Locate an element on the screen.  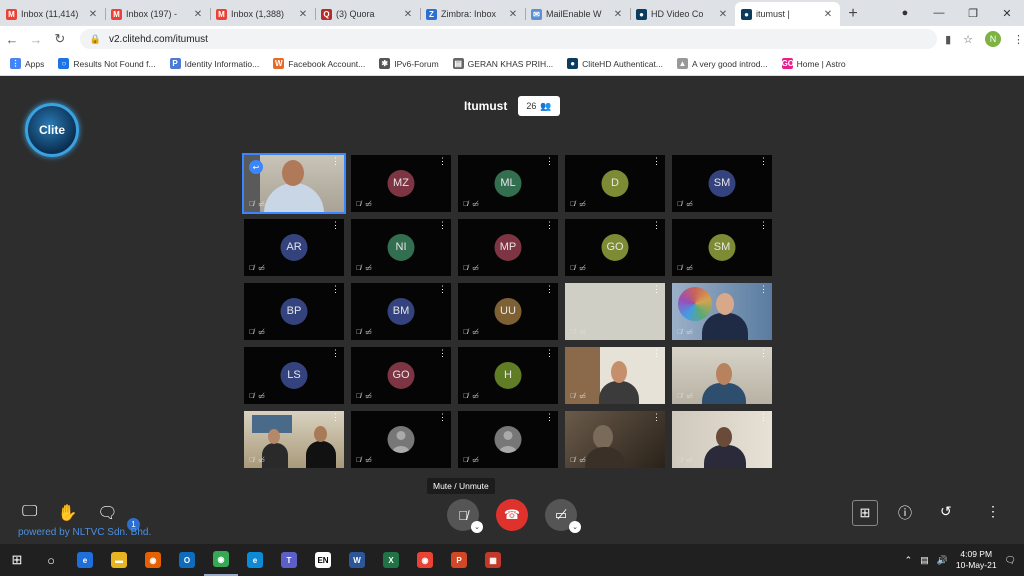
camera-indicator-icon: ▮ is located at coordinates (948, 39).